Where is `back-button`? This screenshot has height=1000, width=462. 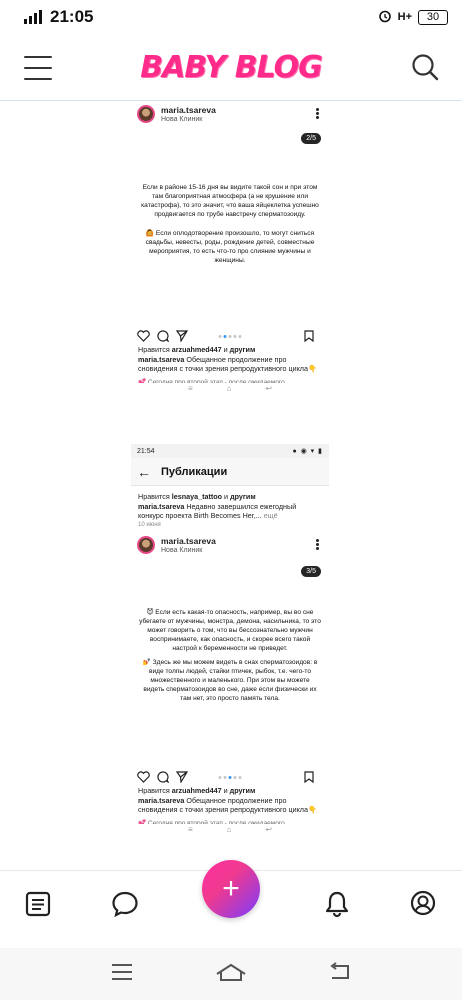
back-button is located at coordinates (340, 974).